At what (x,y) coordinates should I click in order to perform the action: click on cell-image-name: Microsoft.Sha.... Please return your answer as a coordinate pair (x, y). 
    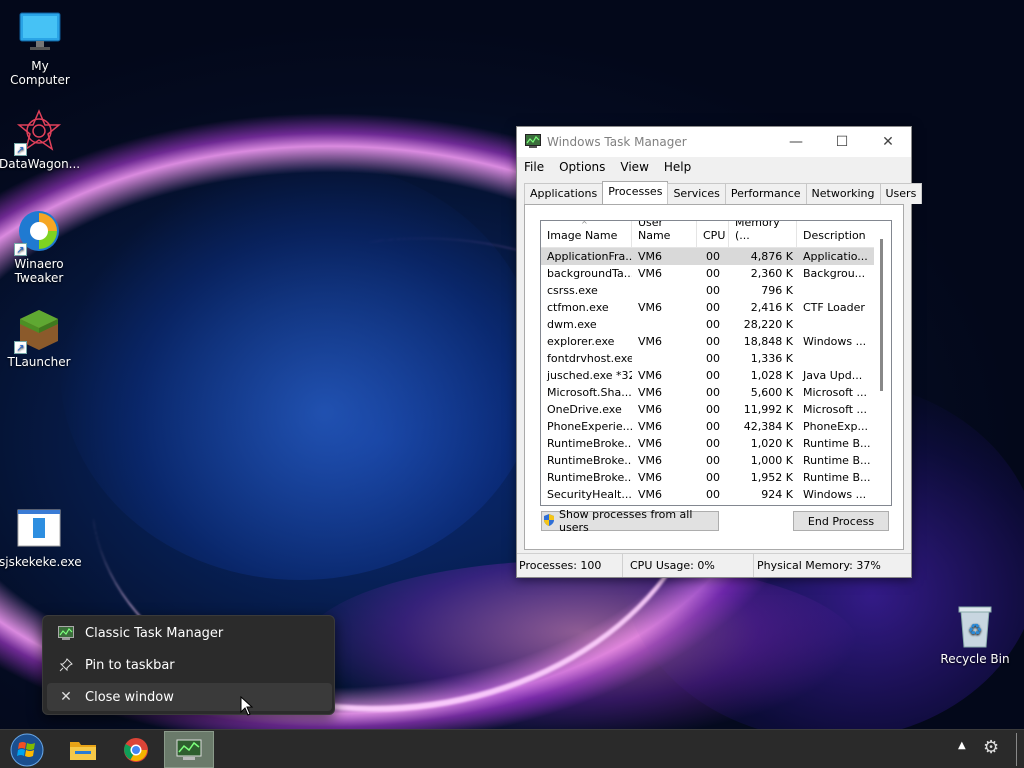
    Looking at the image, I should click on (589, 392).